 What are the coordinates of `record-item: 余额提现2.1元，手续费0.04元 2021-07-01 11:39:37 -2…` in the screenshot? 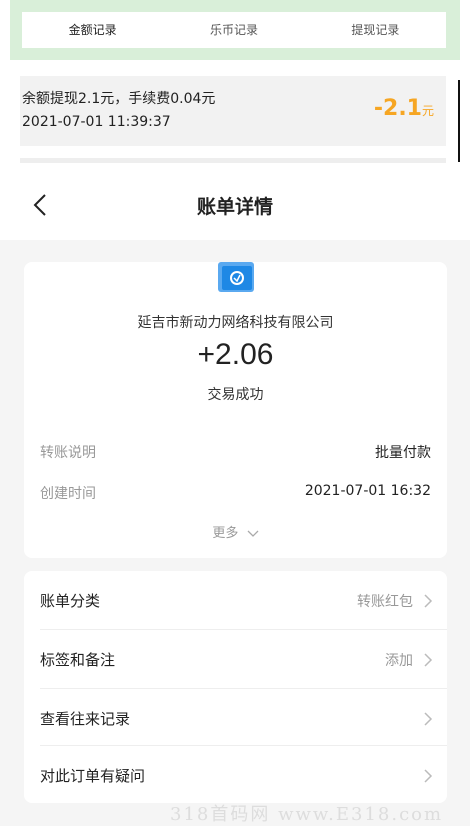 It's located at (233, 111).